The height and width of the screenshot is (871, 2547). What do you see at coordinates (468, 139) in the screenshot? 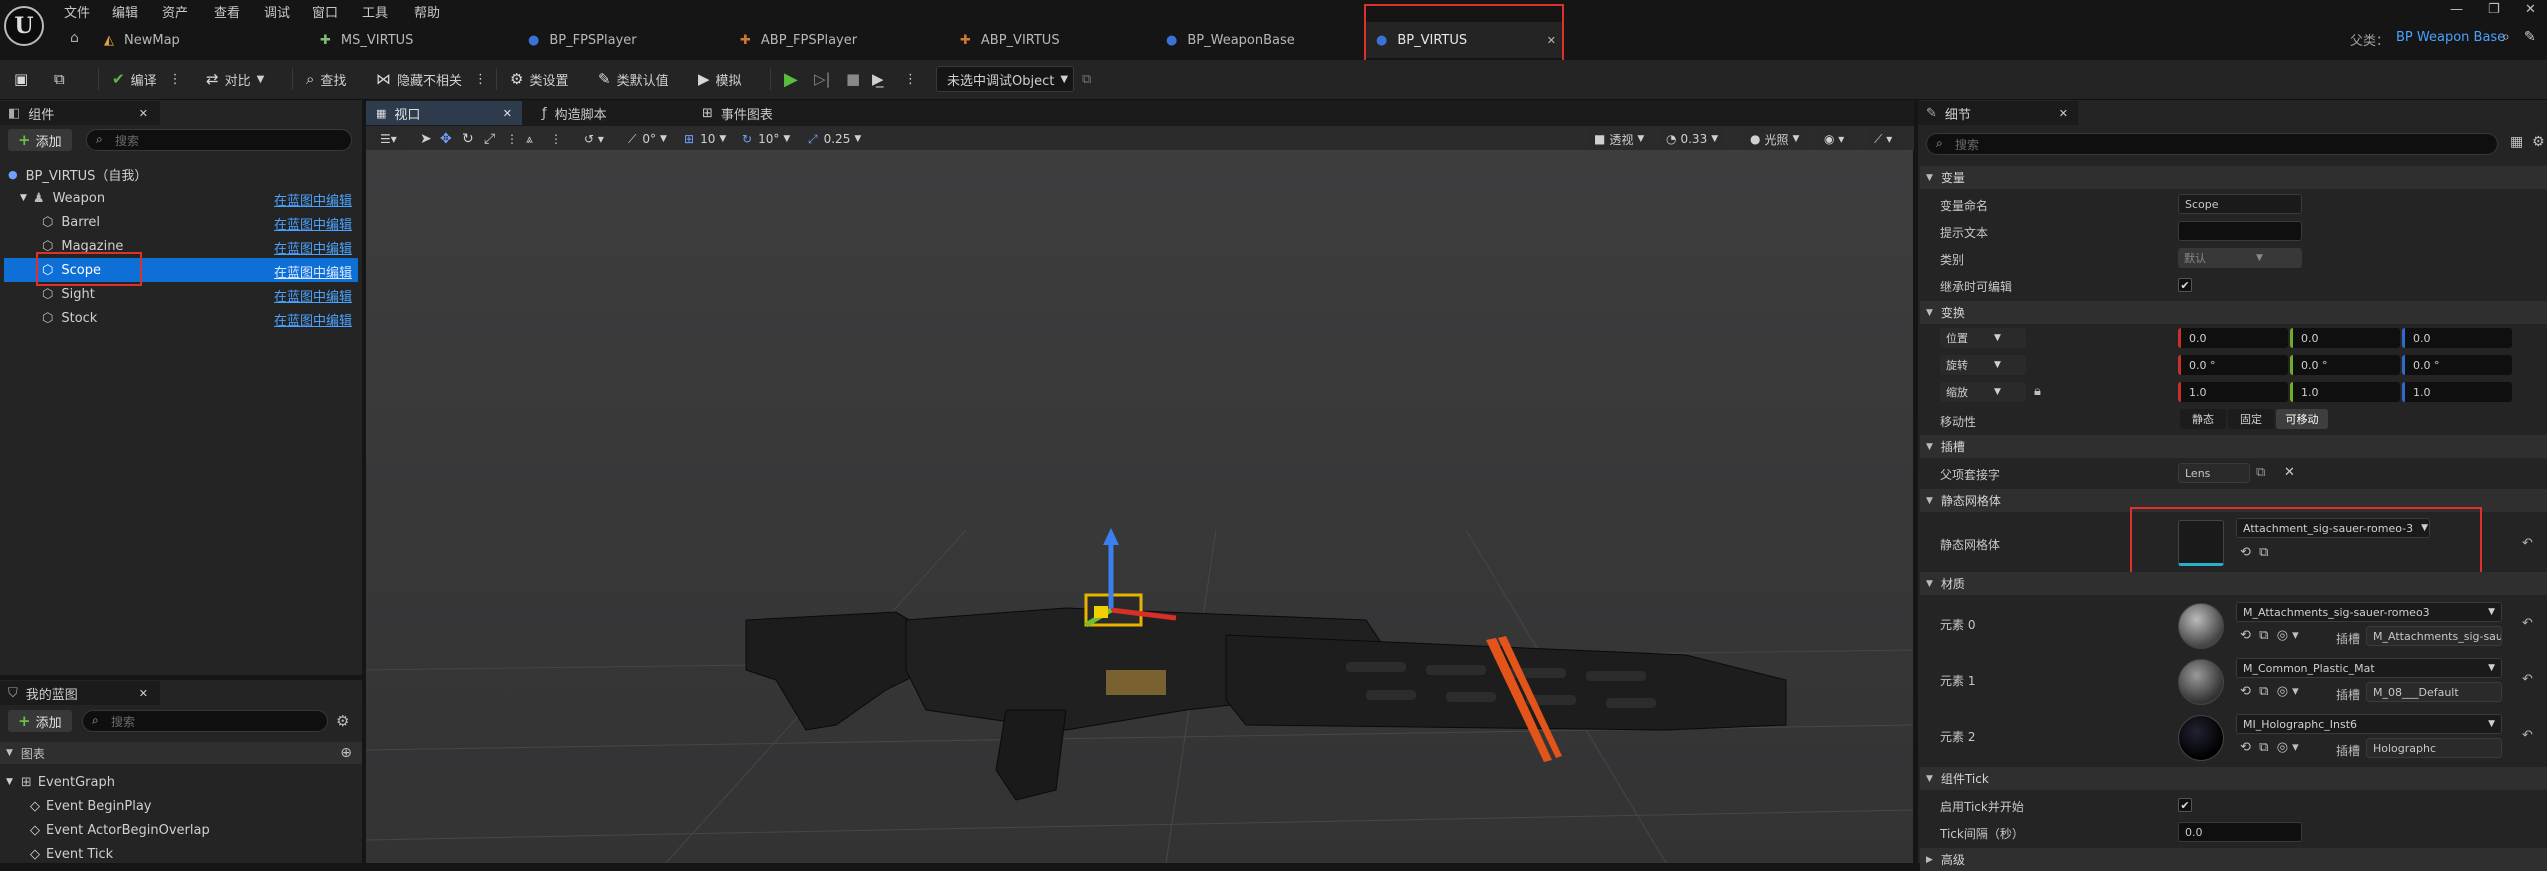
I see `rotate-tool-icon: ↻` at bounding box center [468, 139].